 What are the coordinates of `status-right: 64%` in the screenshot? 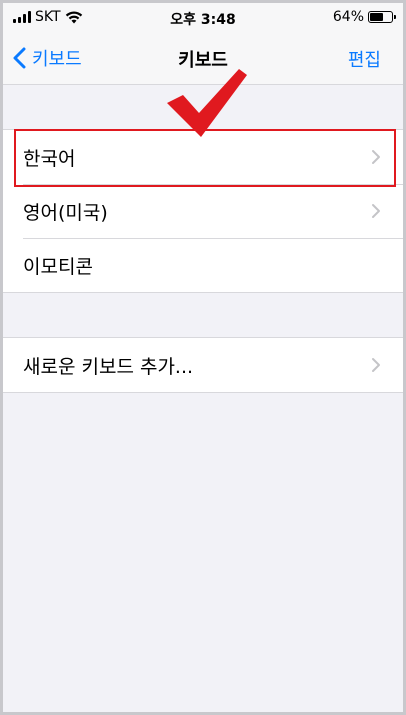 It's located at (364, 17).